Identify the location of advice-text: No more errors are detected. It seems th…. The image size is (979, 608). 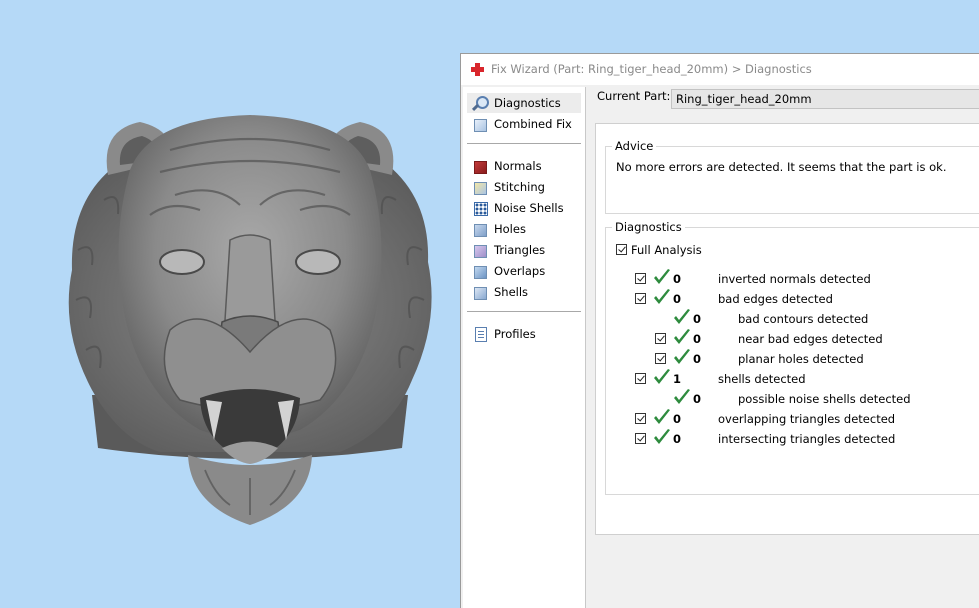
(781, 167).